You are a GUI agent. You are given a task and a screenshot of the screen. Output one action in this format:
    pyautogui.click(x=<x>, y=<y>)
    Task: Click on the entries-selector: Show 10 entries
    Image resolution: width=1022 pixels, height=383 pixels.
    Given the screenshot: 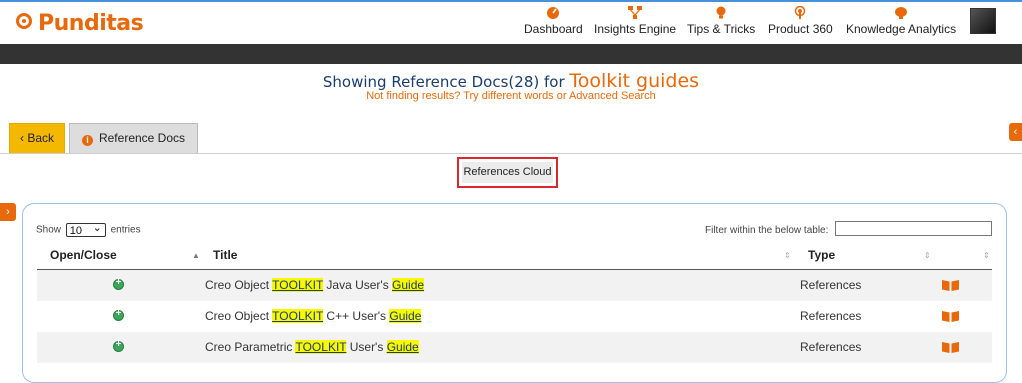 What is the action you would take?
    pyautogui.click(x=88, y=229)
    